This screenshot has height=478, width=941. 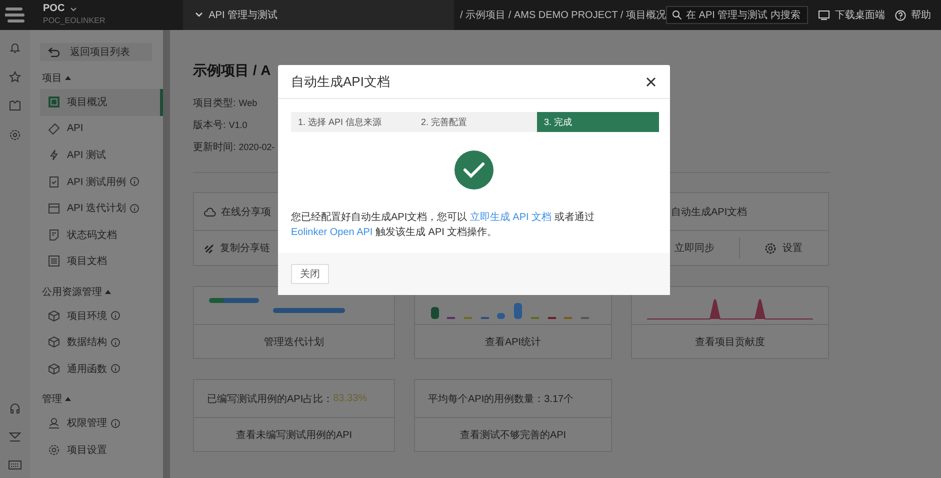 What do you see at coordinates (101, 181) in the screenshot?
I see `sidebar-item: API 测试用例` at bounding box center [101, 181].